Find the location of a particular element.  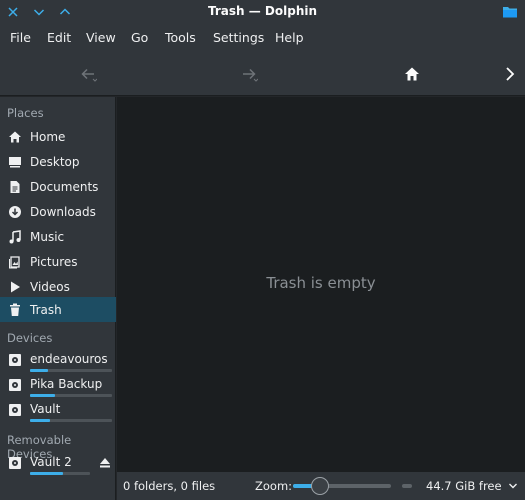

downloads-icon is located at coordinates (15, 212).